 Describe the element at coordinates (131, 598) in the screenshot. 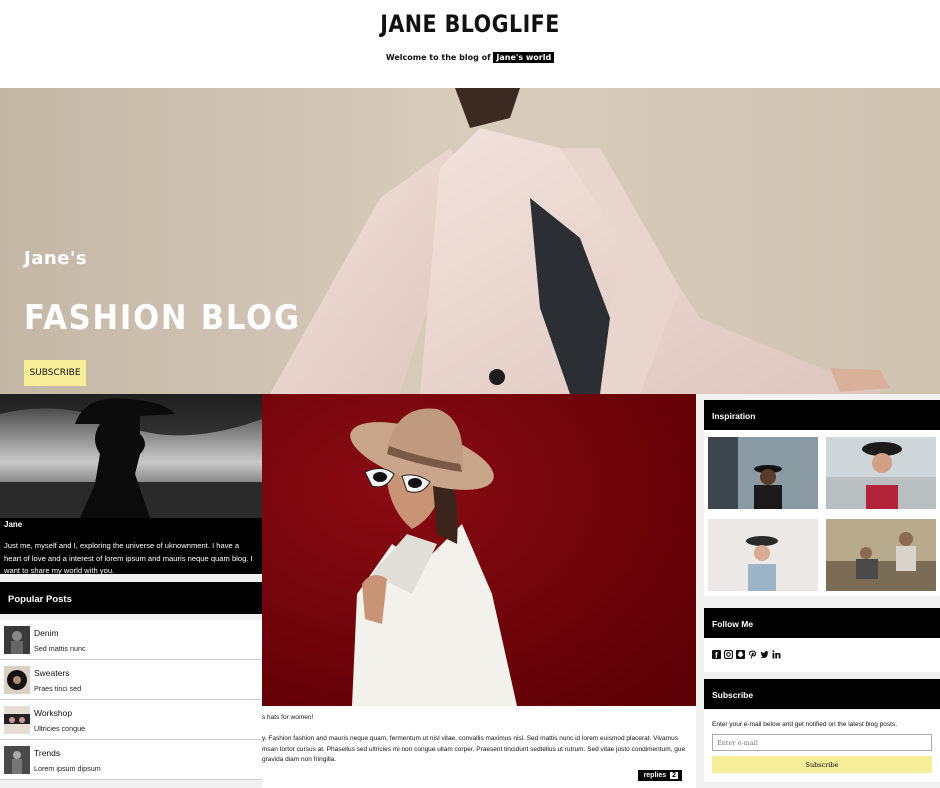

I see `popular-posts-heading: Popular Posts` at that location.